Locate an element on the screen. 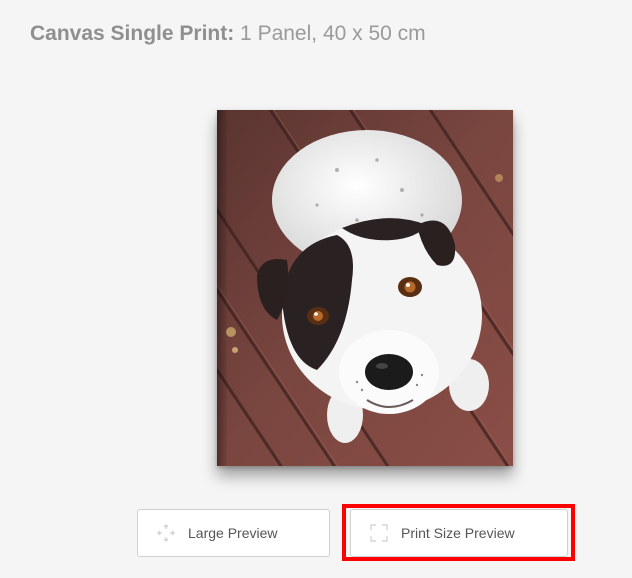  print-size-preview-button: Print Size Preview is located at coordinates (459, 533).